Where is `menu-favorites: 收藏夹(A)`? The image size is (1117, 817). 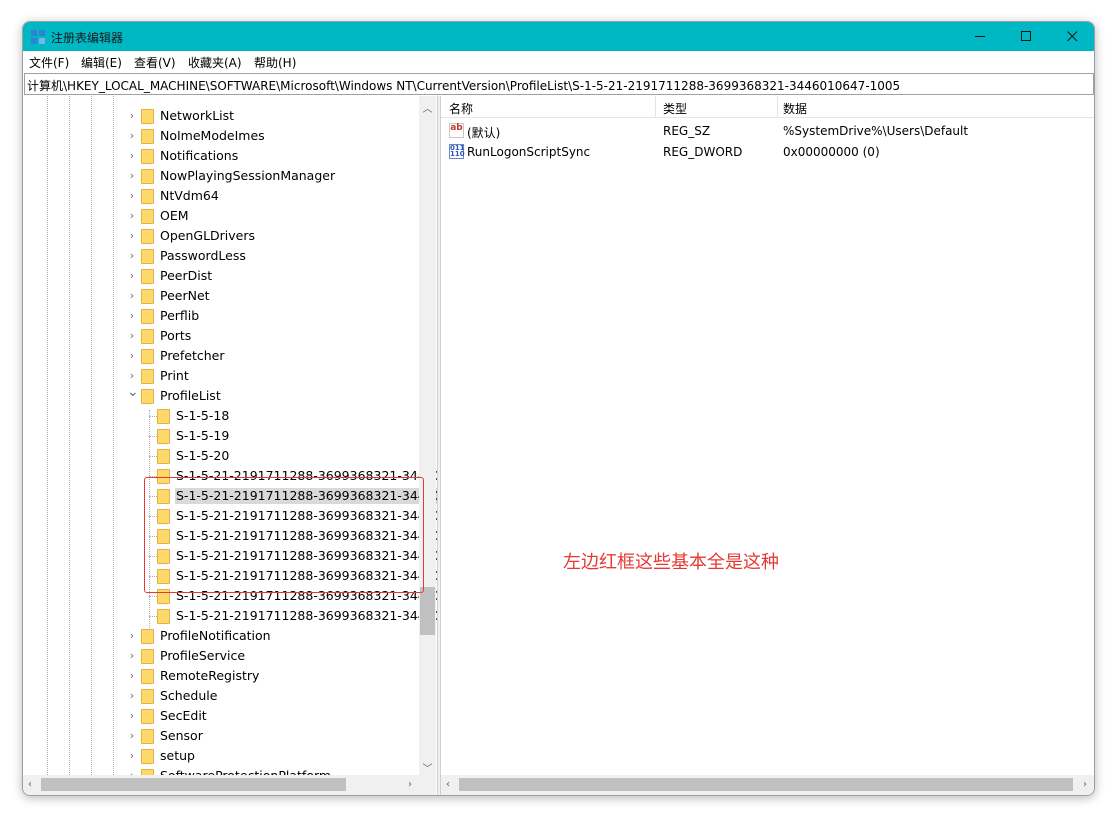 menu-favorites: 收藏夹(A) is located at coordinates (215, 62).